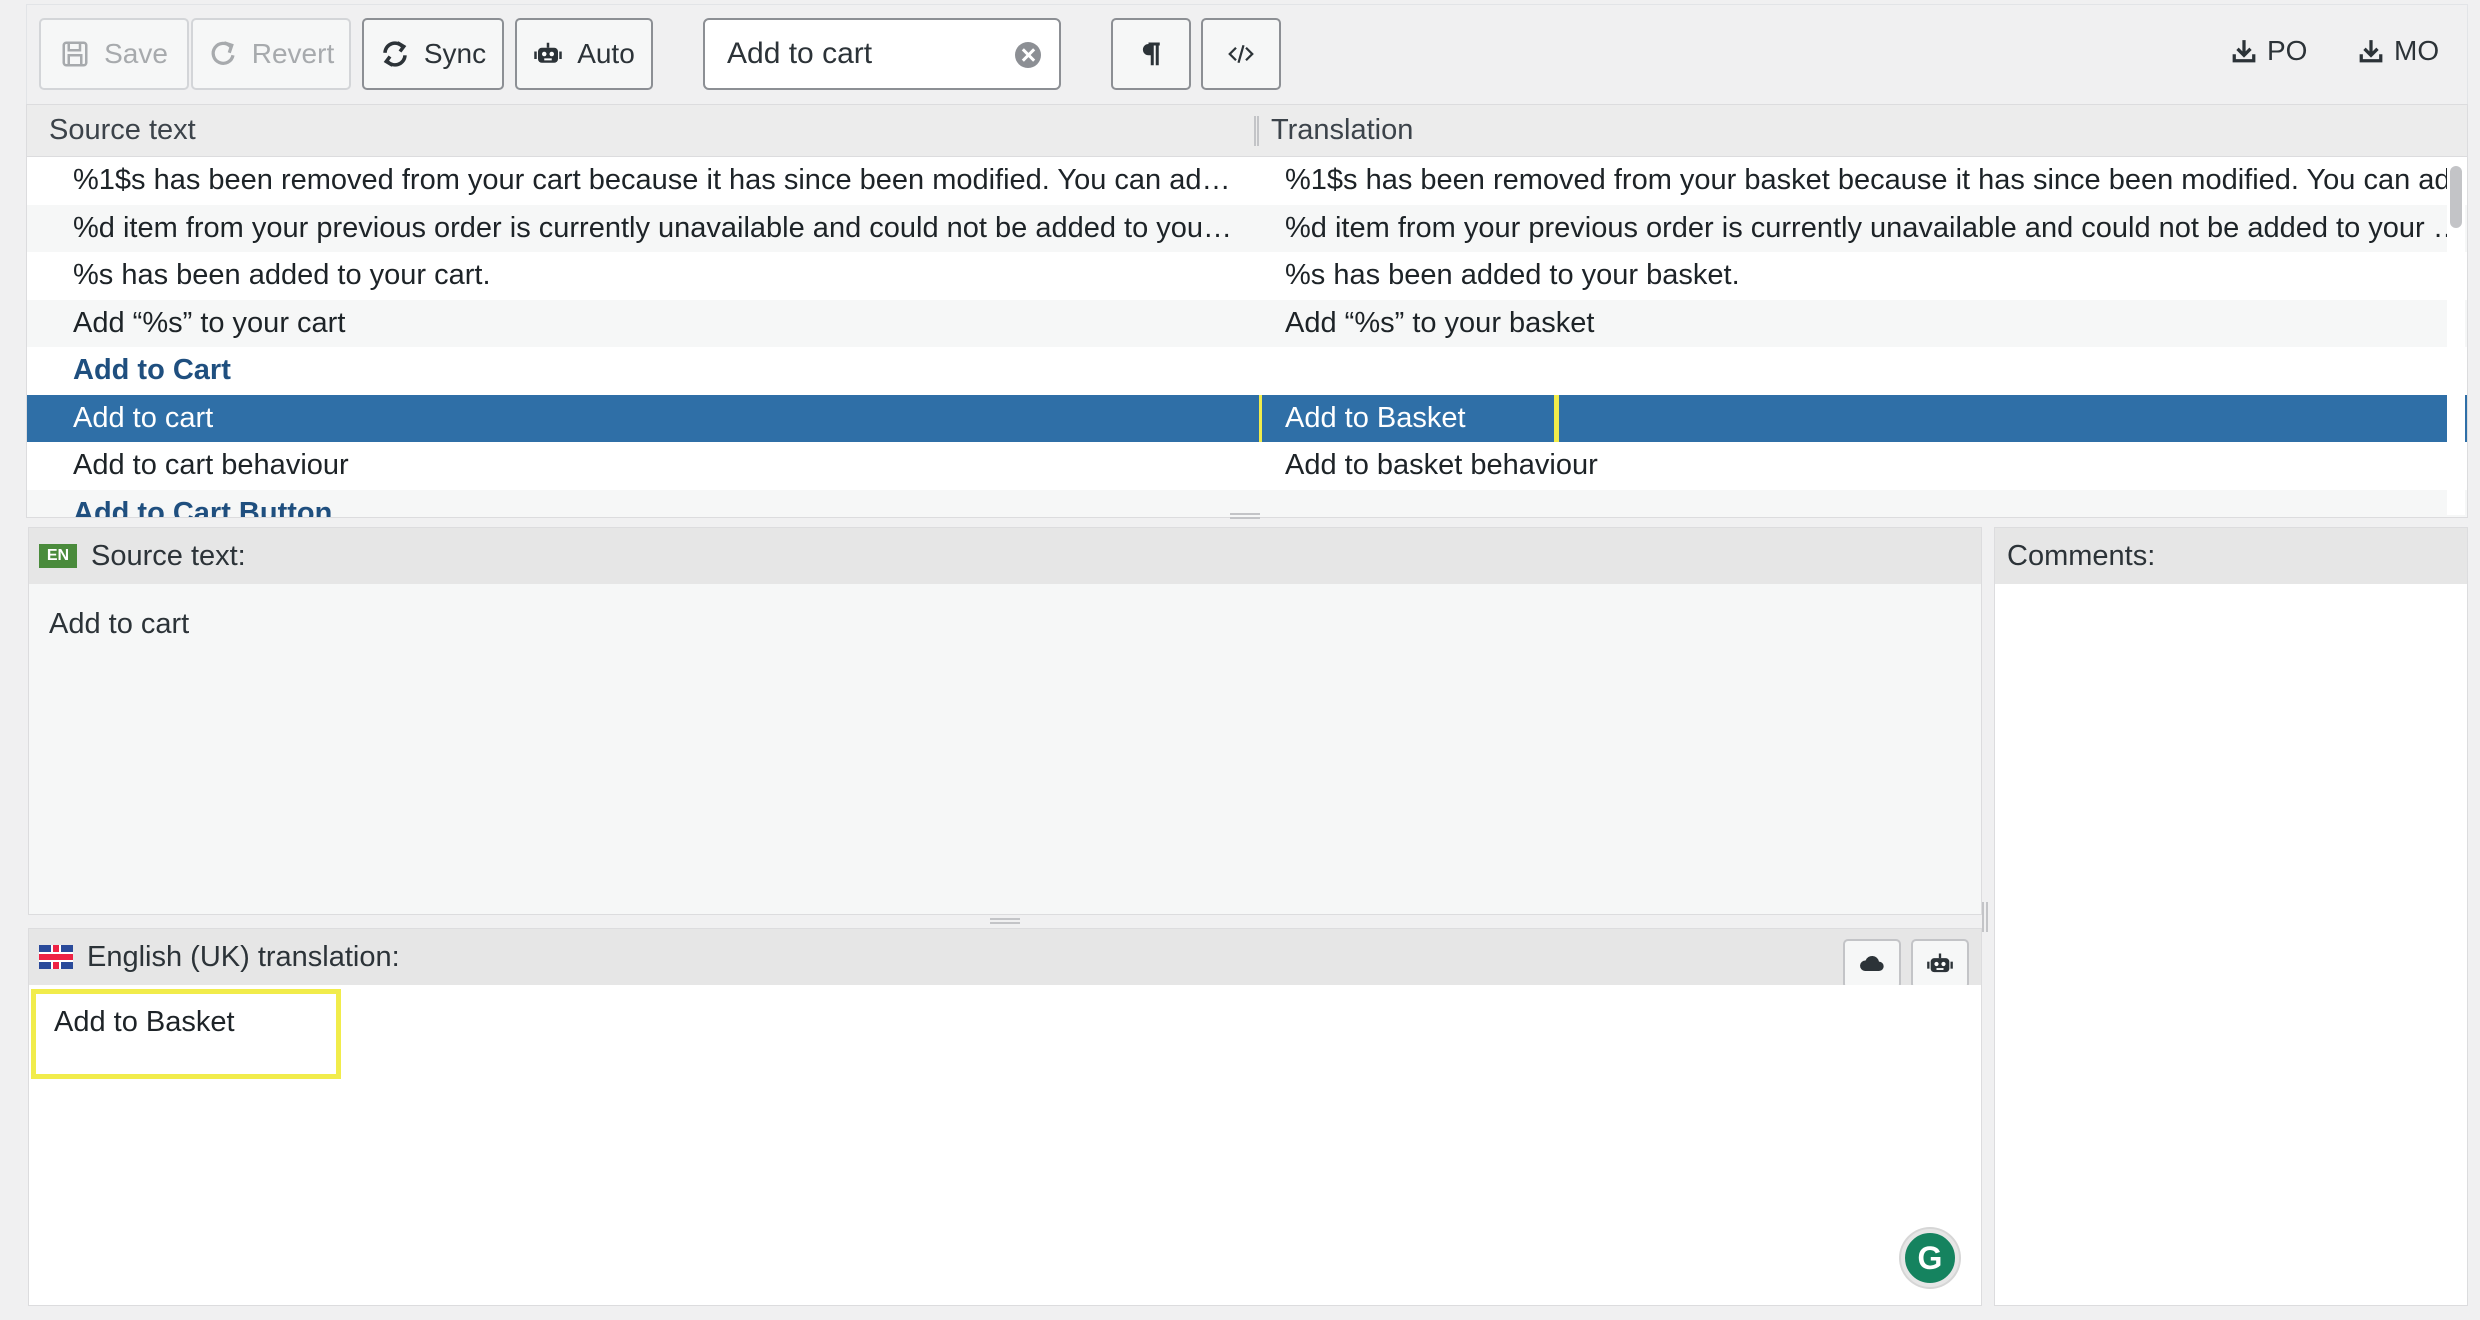  What do you see at coordinates (455, 53) in the screenshot?
I see `sync-label: Sync` at bounding box center [455, 53].